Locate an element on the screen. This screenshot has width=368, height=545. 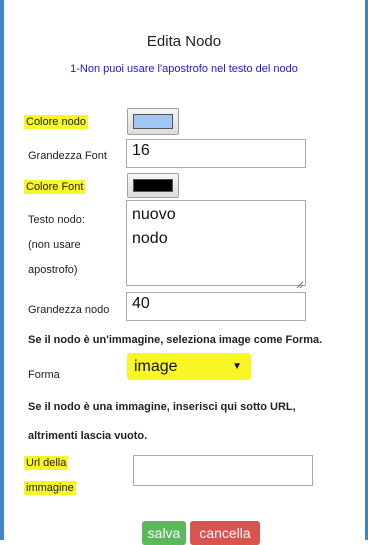
image-url-label-line2: immagine is located at coordinates (50, 488).